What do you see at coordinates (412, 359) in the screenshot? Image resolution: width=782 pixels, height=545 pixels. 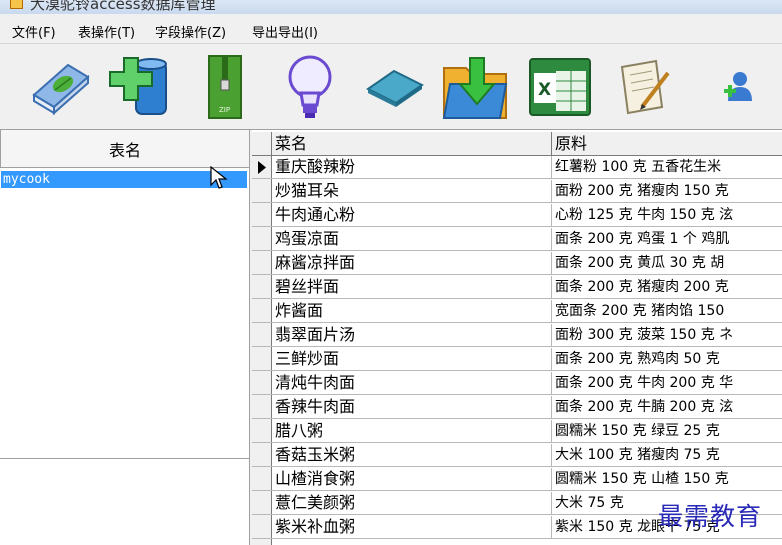 I see `cell-name: 三鲜炒面` at bounding box center [412, 359].